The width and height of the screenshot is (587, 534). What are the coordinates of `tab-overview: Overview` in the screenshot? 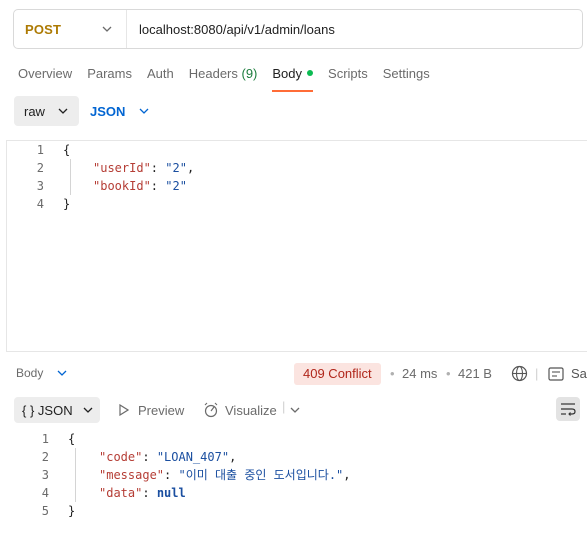 It's located at (45, 79).